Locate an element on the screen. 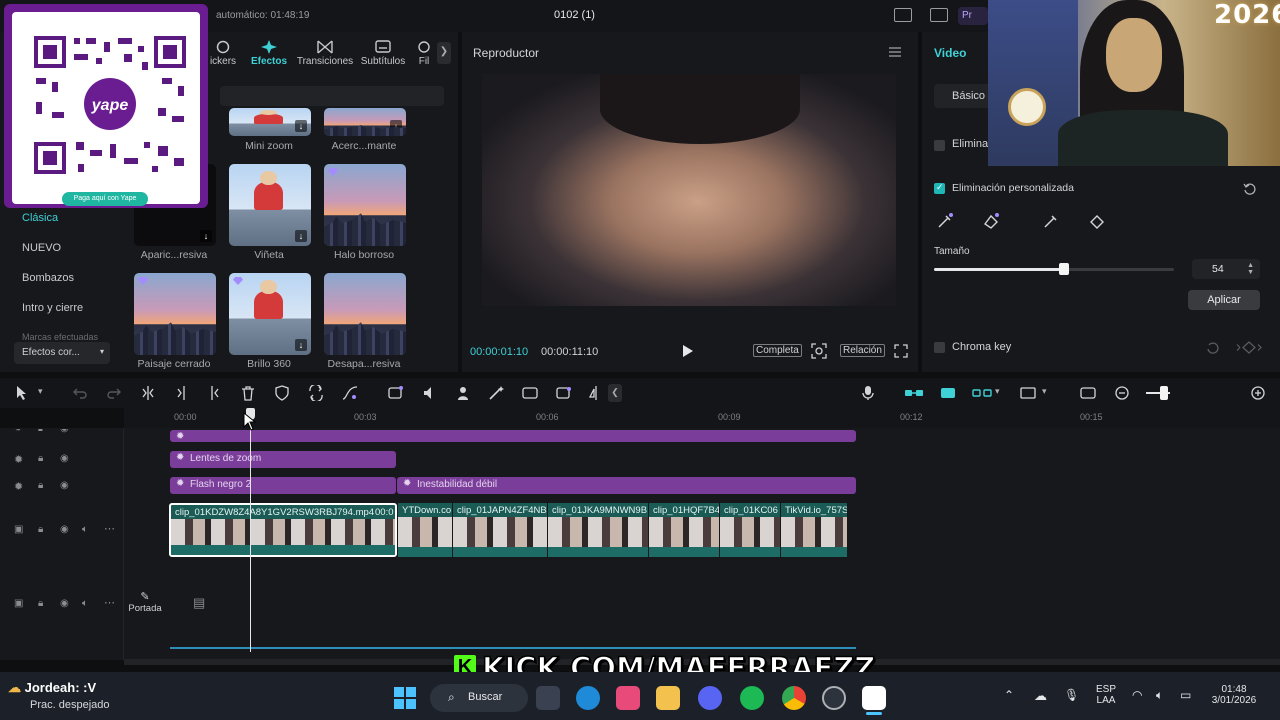 This screenshot has height=720, width=1280. hd-icon is located at coordinates (530, 393).